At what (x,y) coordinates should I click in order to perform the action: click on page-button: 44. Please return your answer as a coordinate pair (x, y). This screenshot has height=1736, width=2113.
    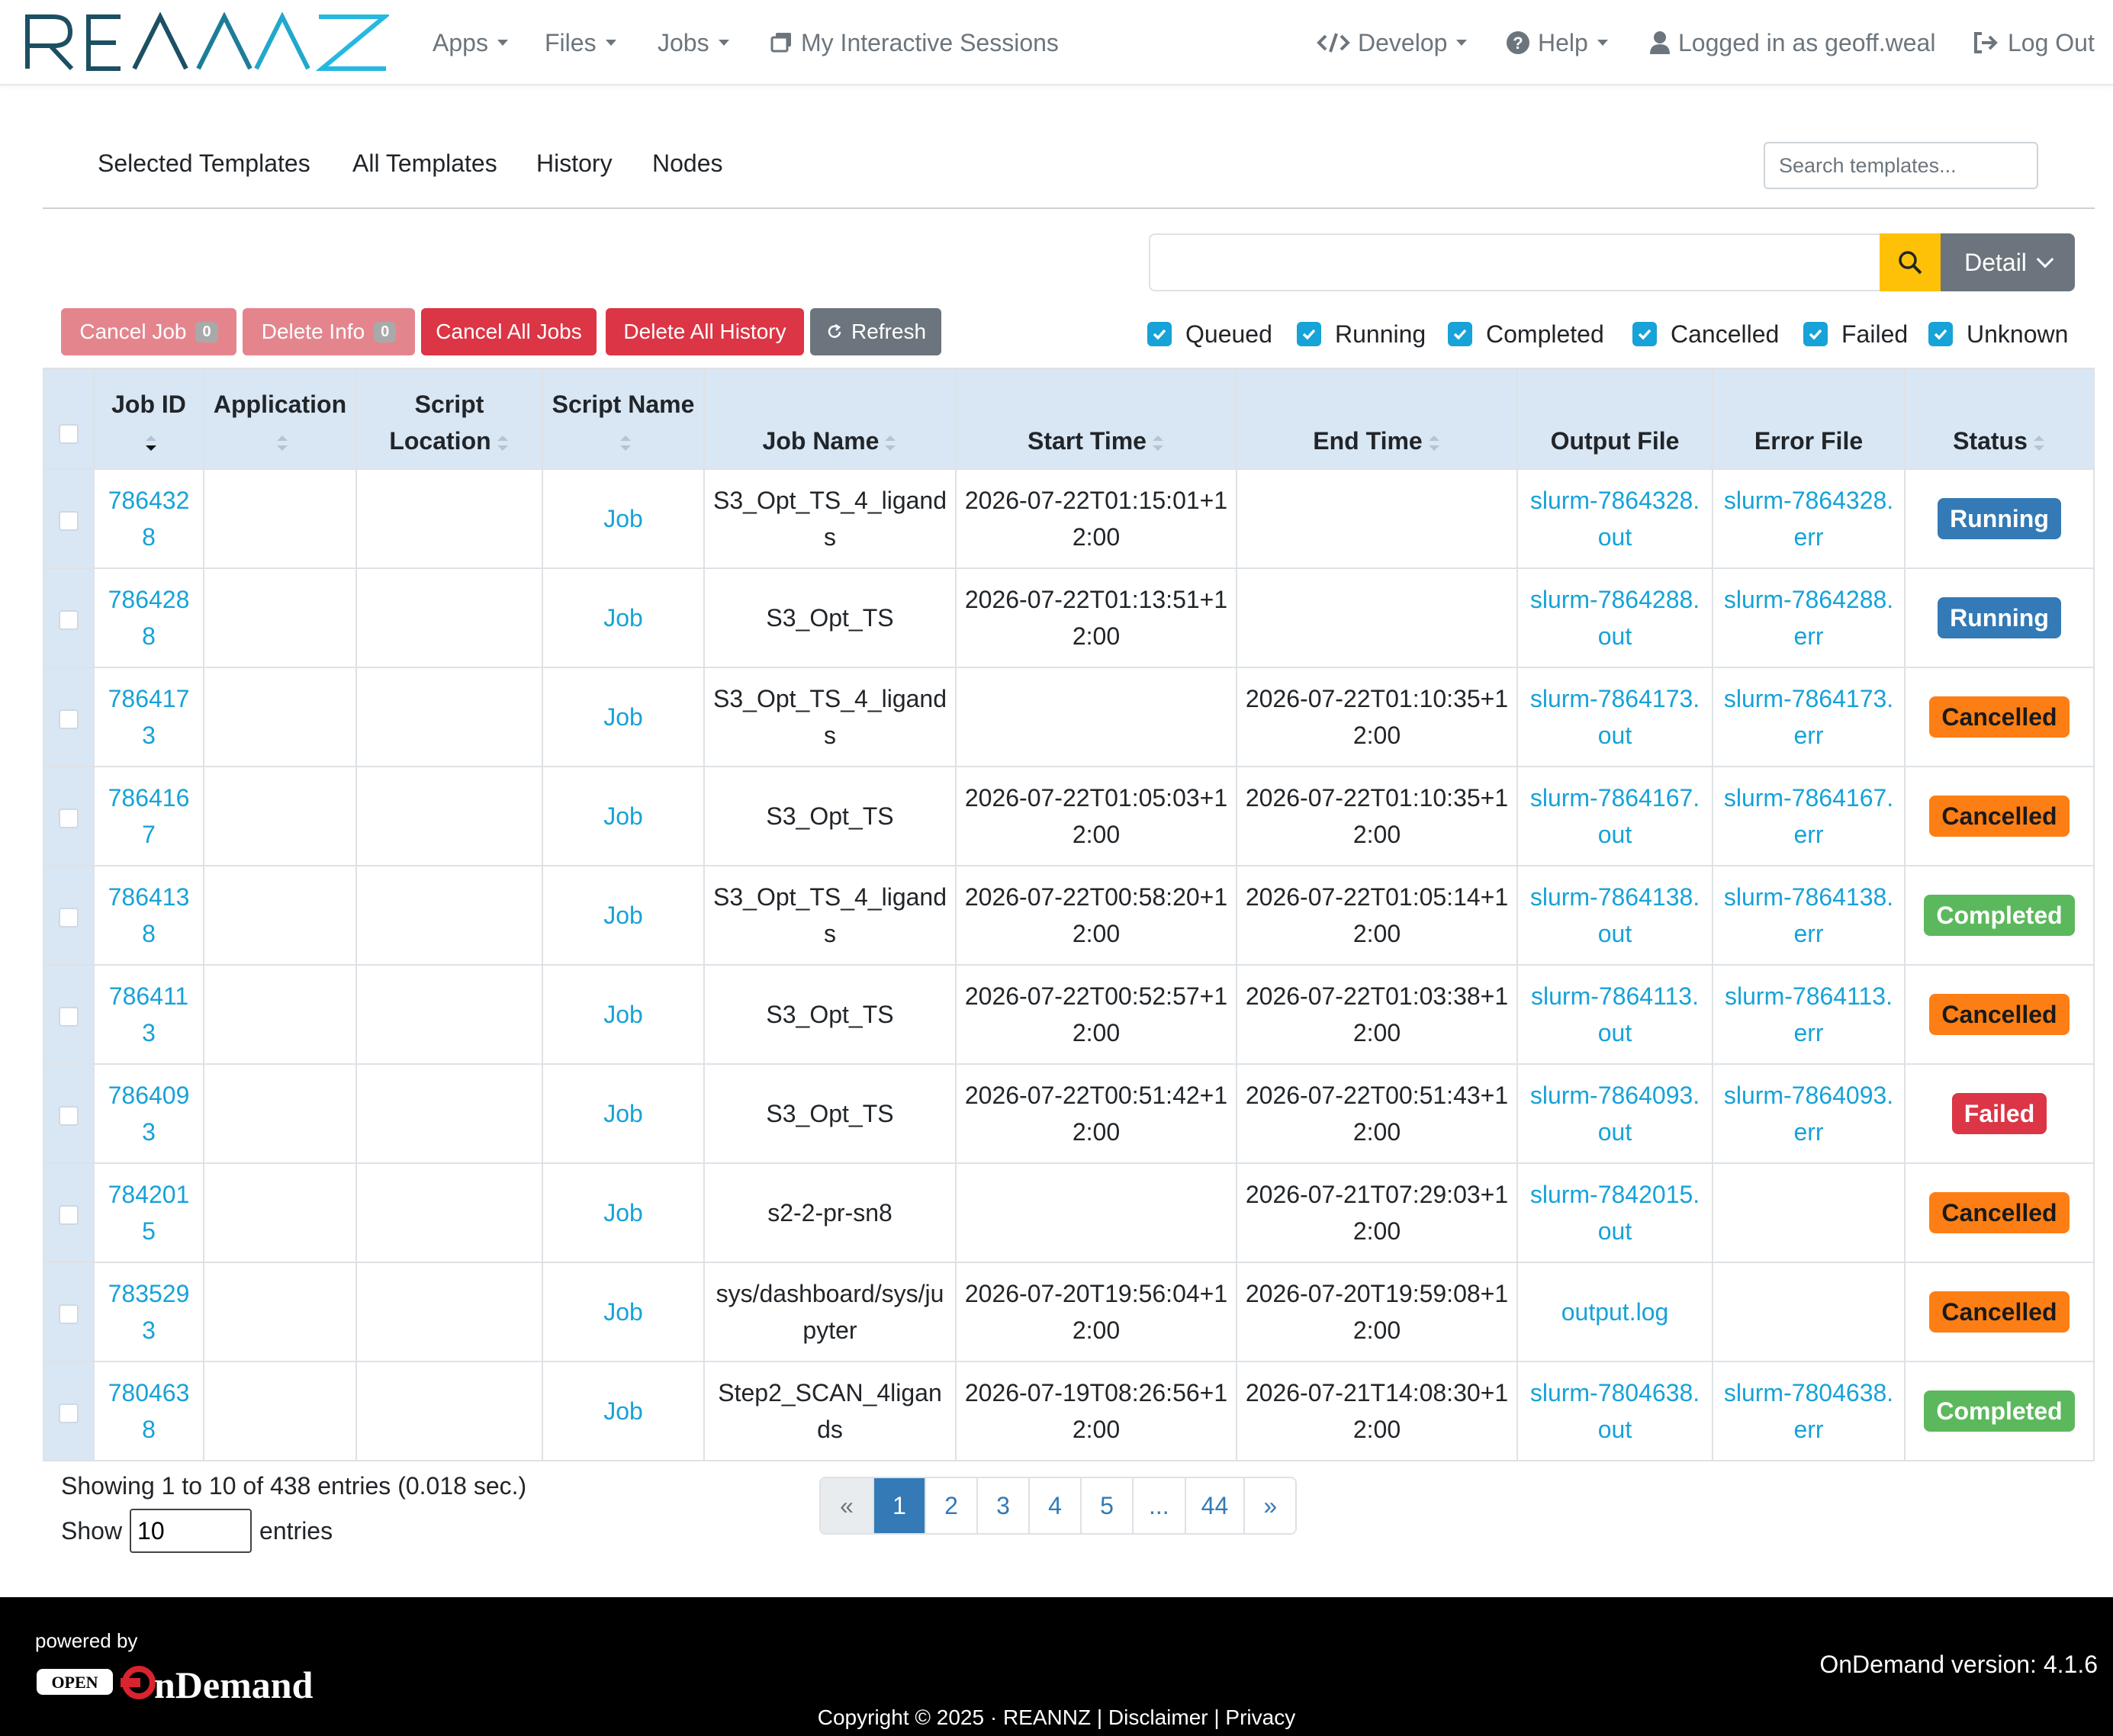
    Looking at the image, I should click on (1214, 1506).